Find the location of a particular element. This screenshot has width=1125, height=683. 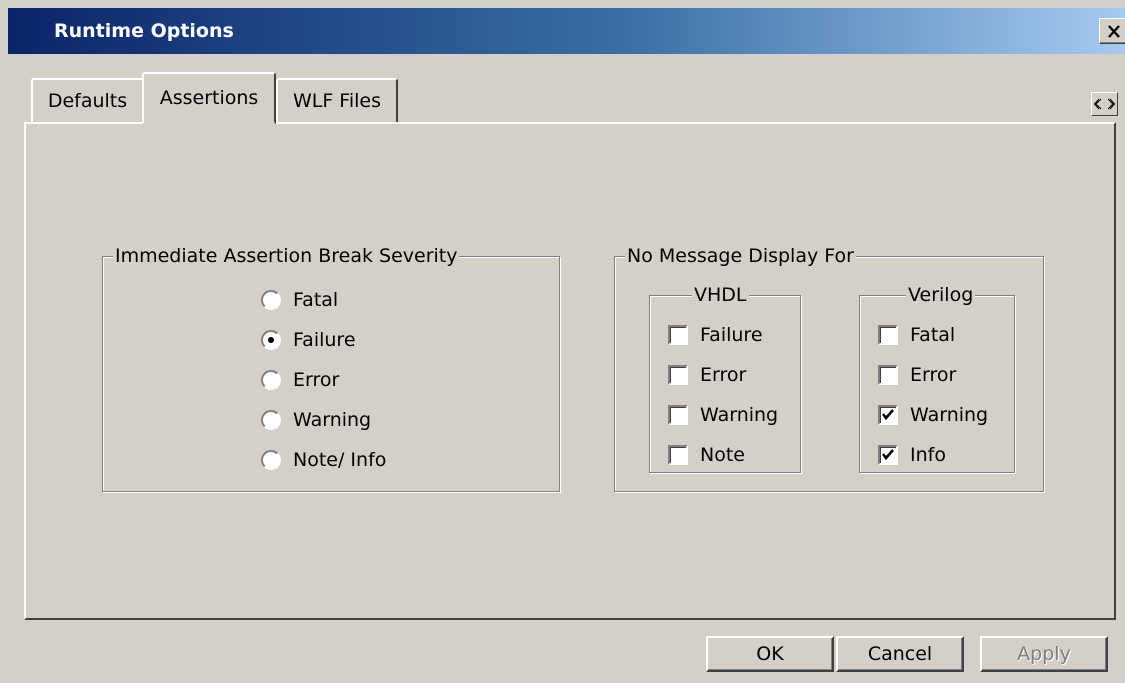

window-title: Runtime Options is located at coordinates (144, 31).